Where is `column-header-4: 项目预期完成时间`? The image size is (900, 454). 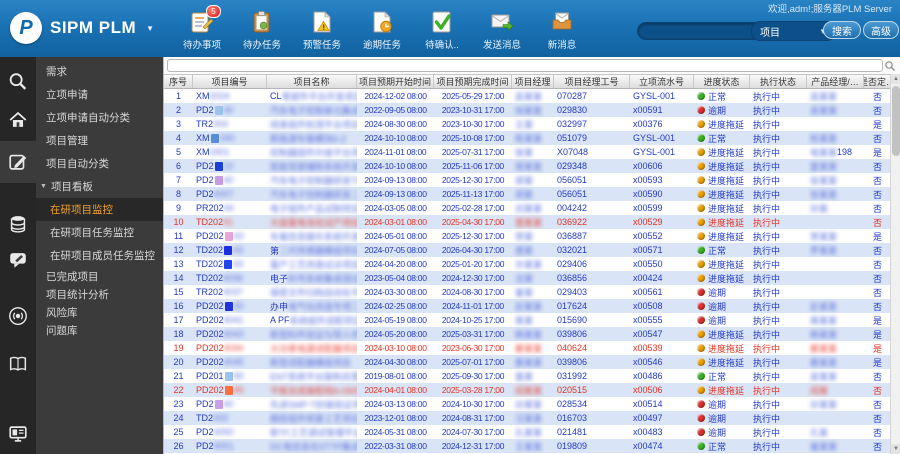
column-header-4: 项目预期完成时间 is located at coordinates (473, 81).